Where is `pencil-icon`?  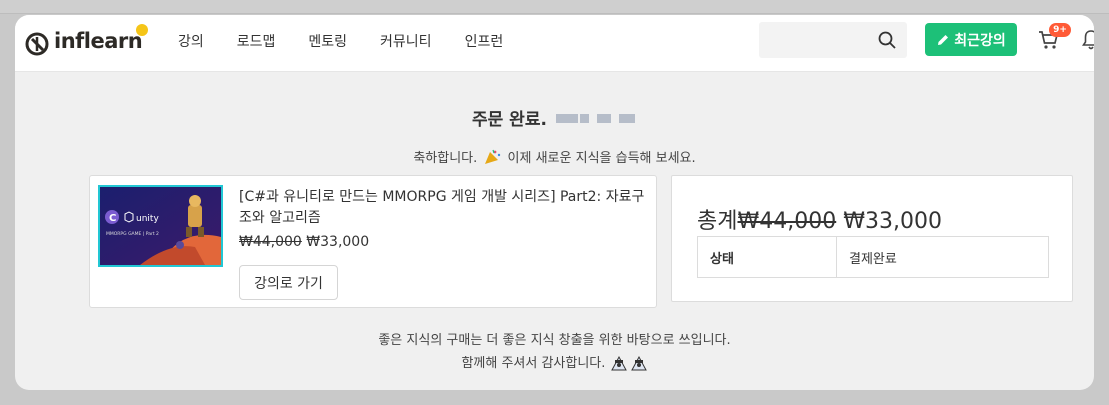 pencil-icon is located at coordinates (943, 39).